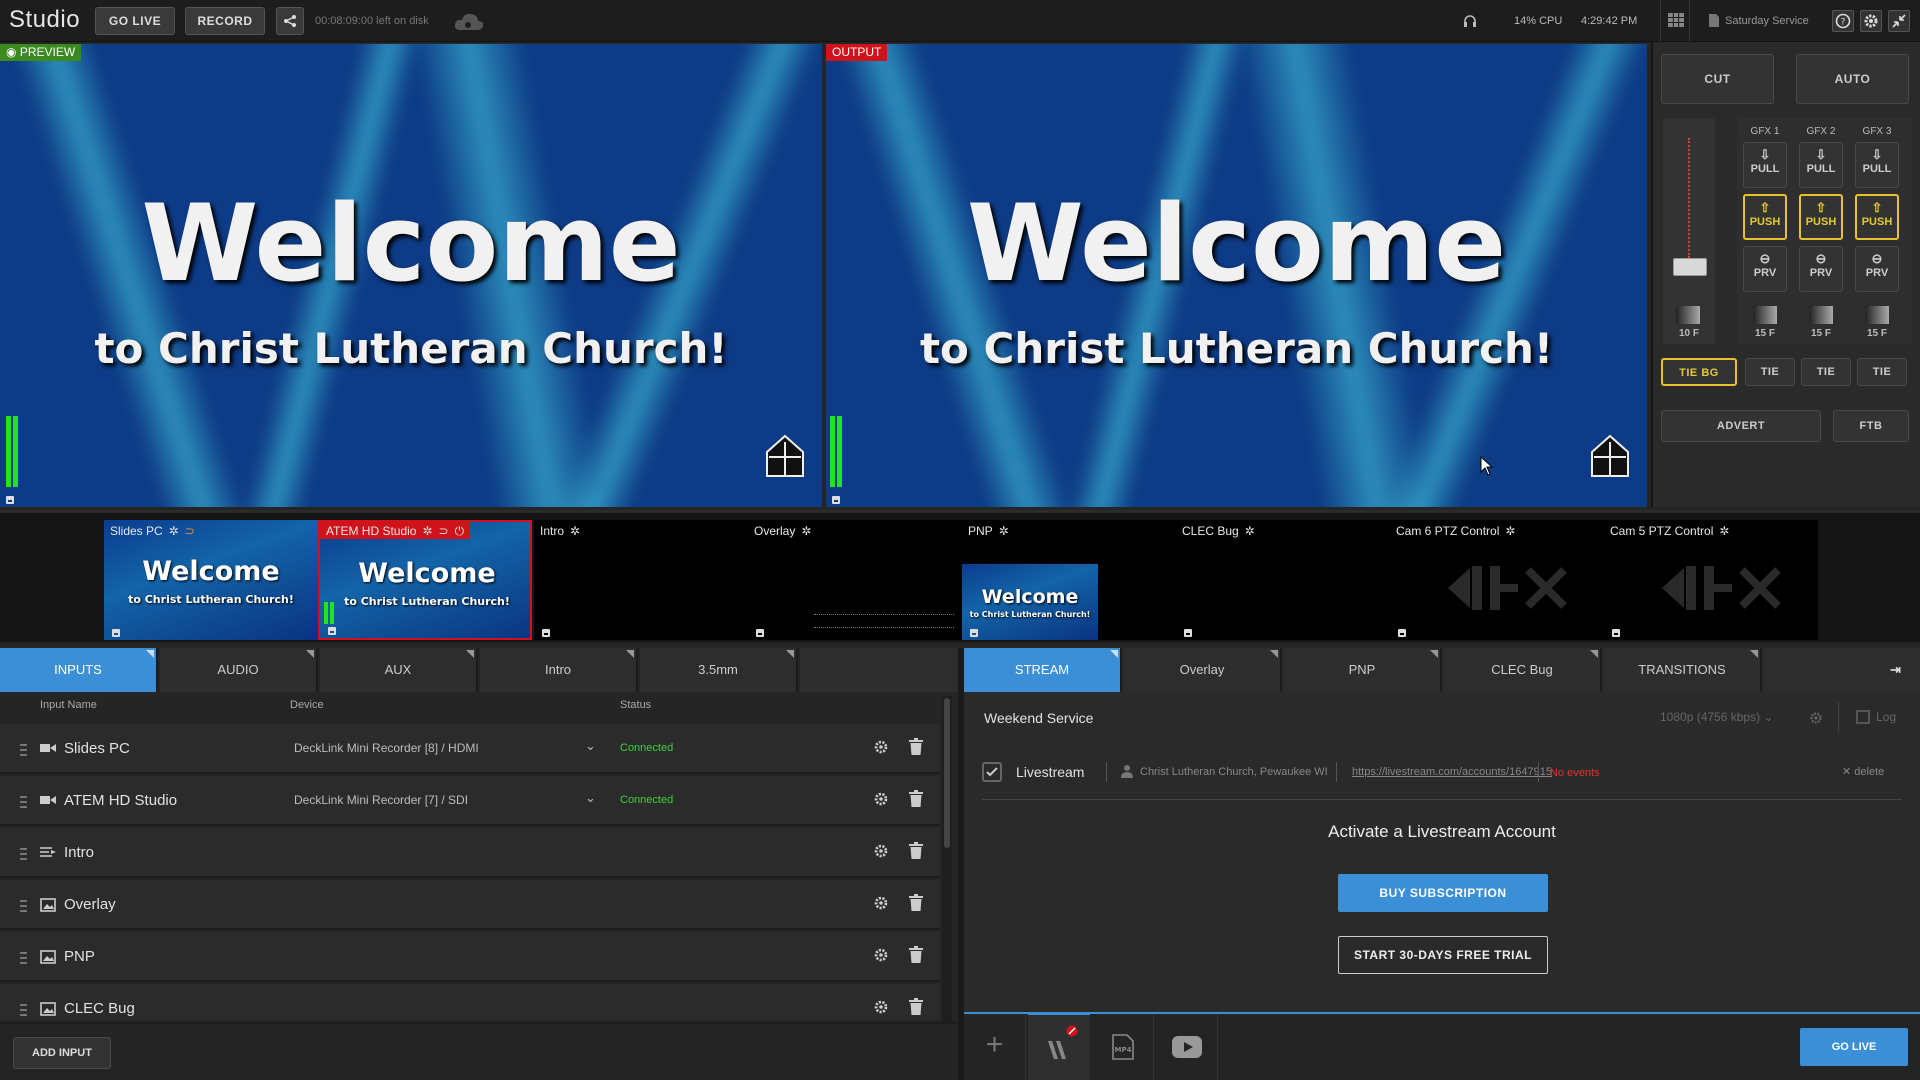 The image size is (1920, 1080). I want to click on gfx3-pull-button: ⇩ PULL, so click(1877, 165).